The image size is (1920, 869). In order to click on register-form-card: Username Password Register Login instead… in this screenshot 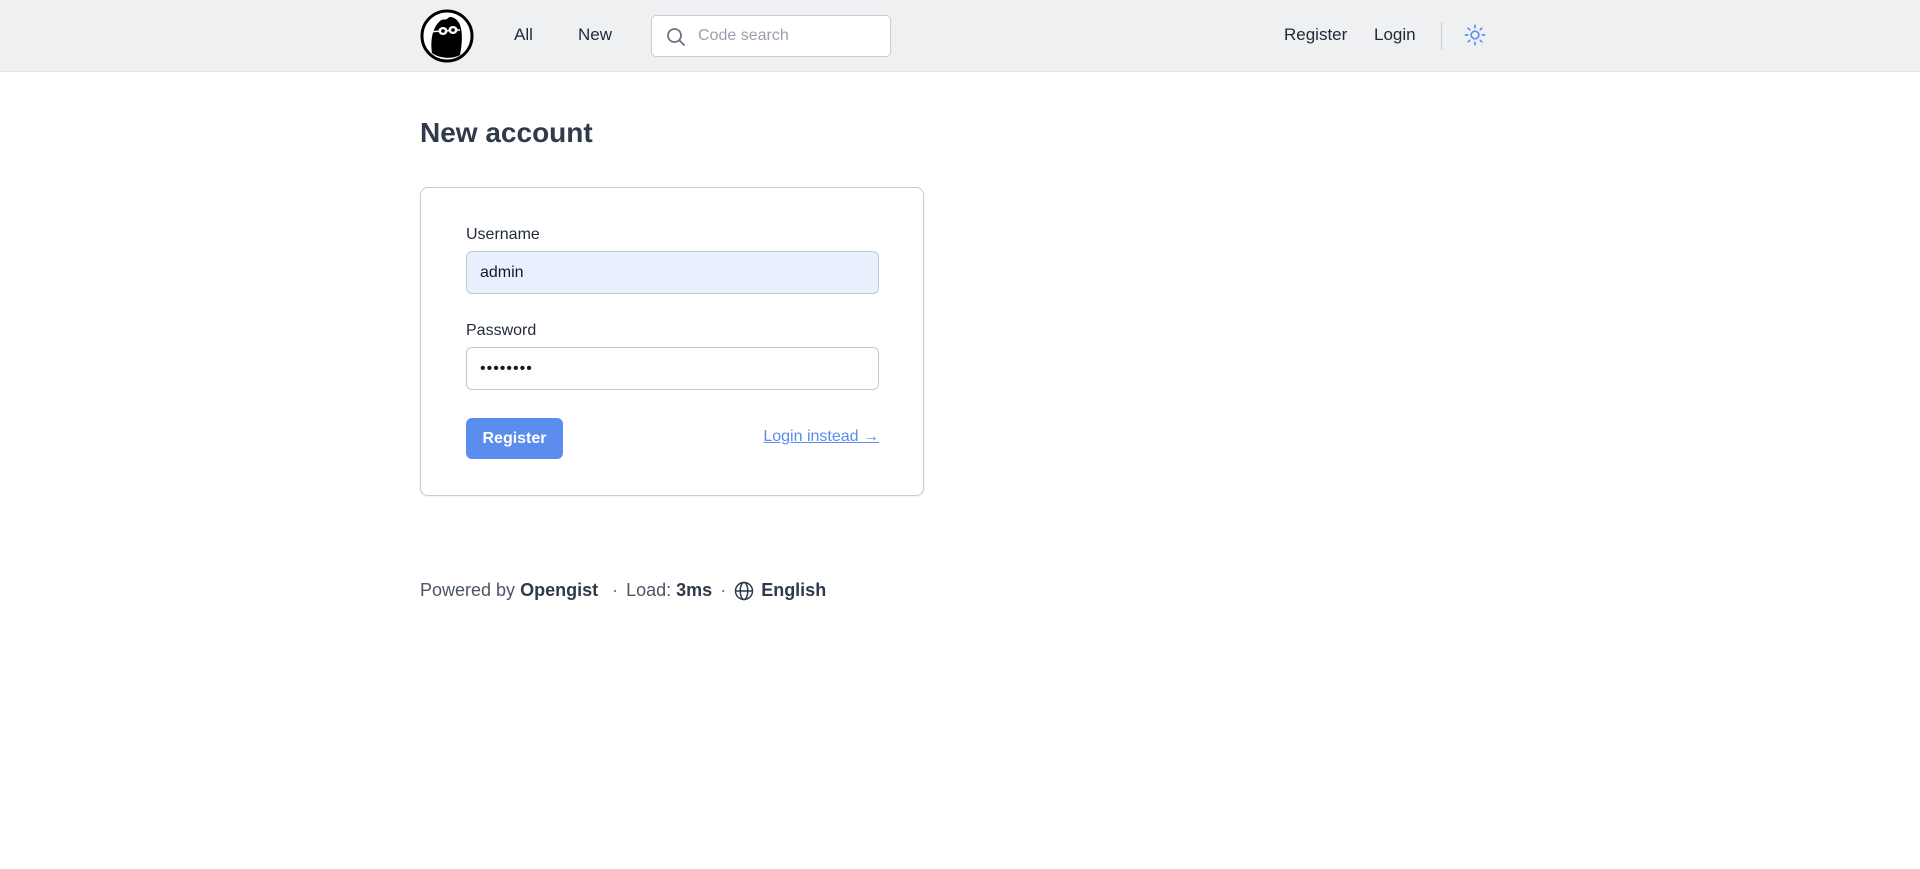, I will do `click(672, 341)`.